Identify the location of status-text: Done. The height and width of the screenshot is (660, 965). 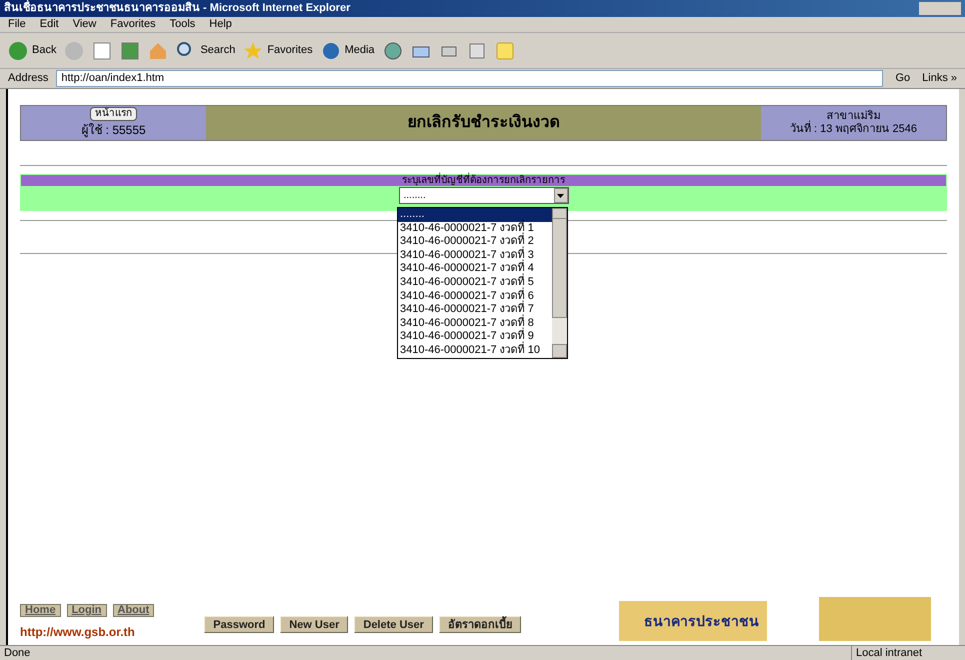
(18, 653).